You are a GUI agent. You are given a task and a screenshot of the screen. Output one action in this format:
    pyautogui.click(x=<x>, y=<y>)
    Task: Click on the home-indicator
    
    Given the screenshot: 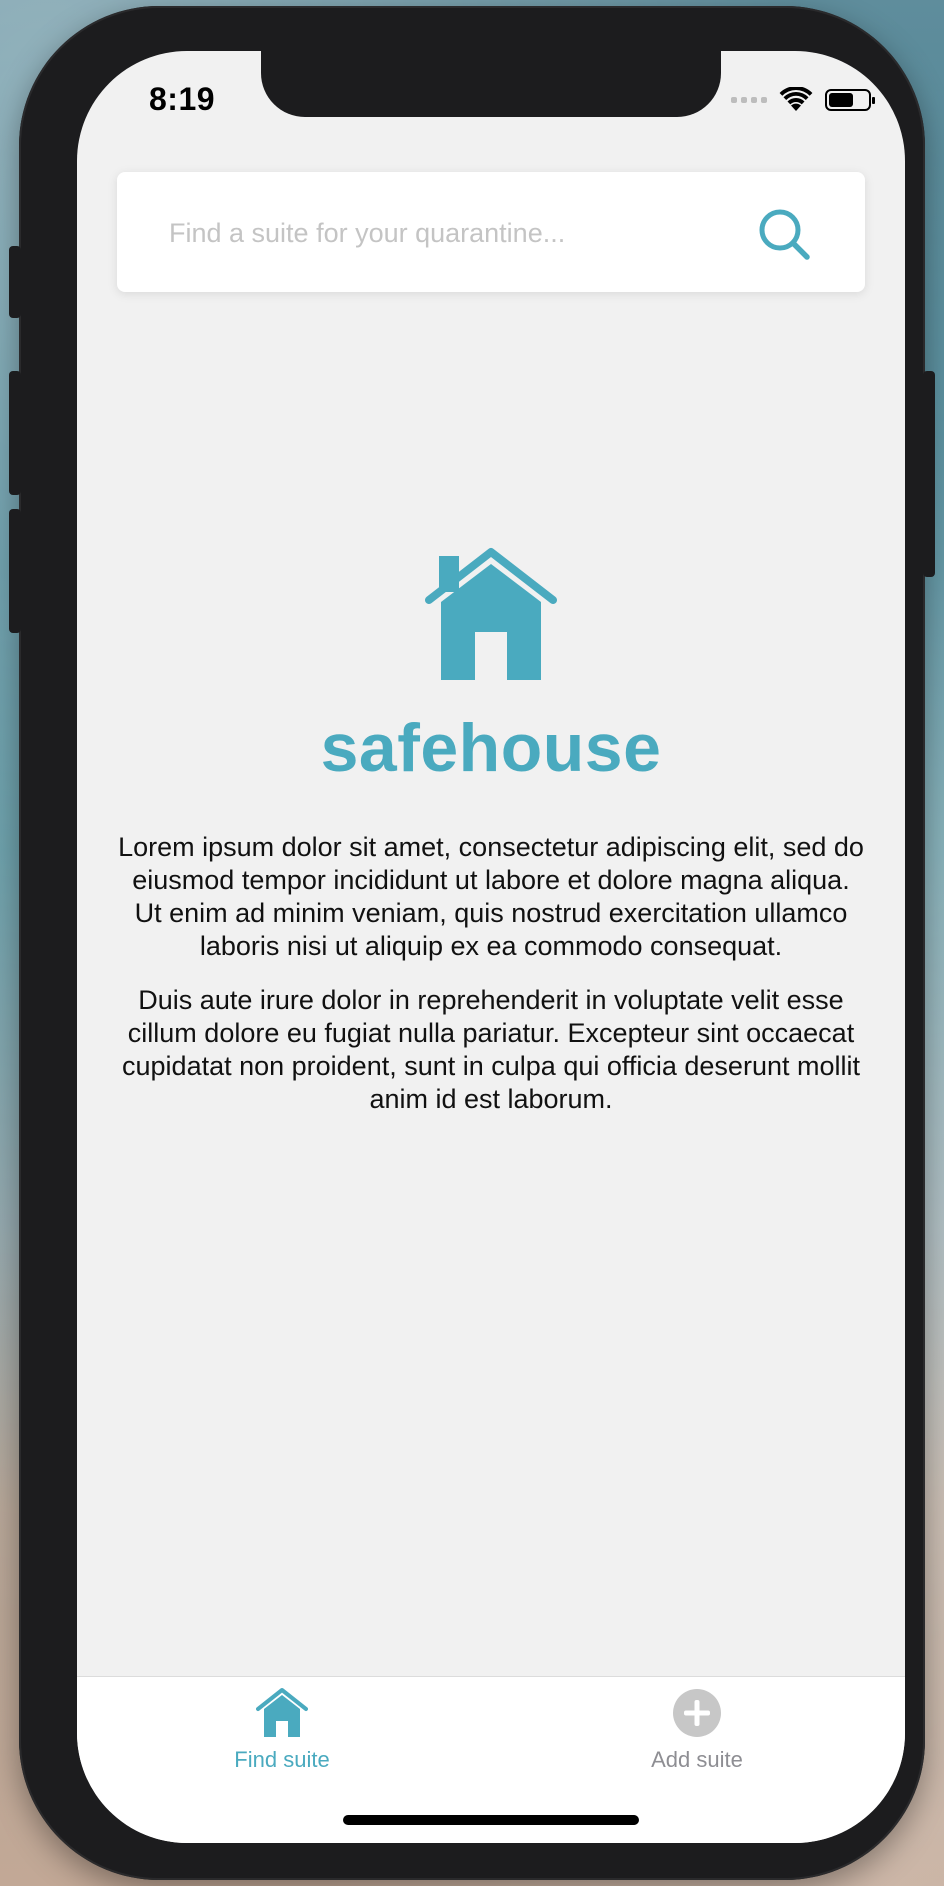 What is the action you would take?
    pyautogui.click(x=491, y=1820)
    